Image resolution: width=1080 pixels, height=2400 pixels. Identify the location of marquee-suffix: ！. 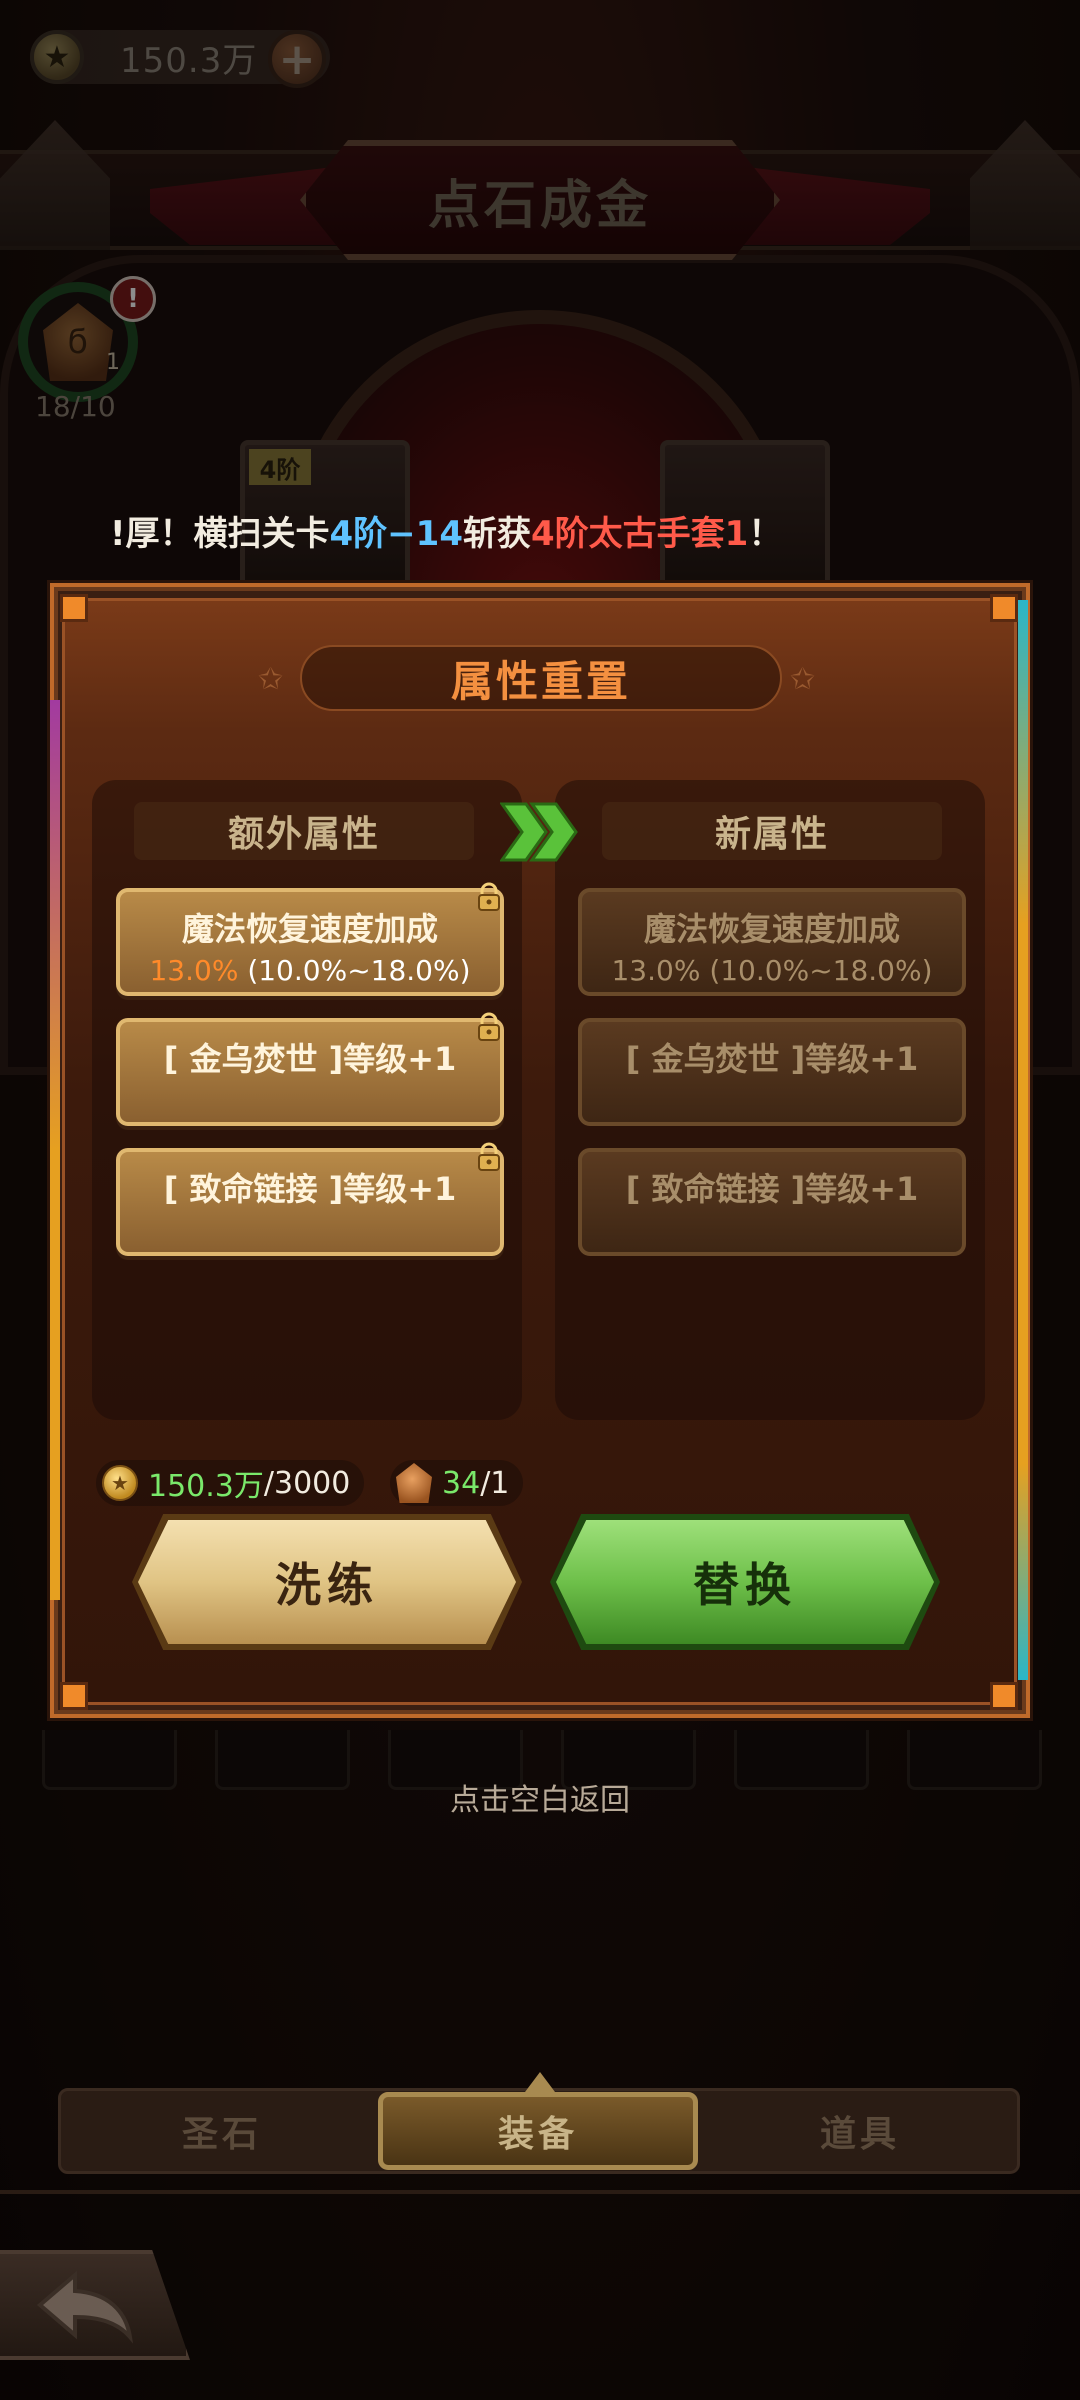
(765, 533).